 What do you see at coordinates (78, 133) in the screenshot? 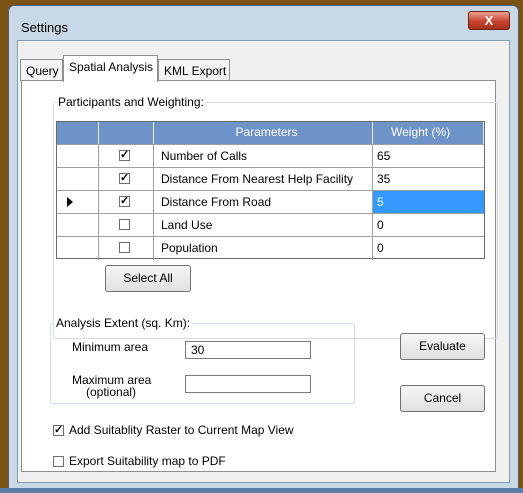
I see `grid-corner-header` at bounding box center [78, 133].